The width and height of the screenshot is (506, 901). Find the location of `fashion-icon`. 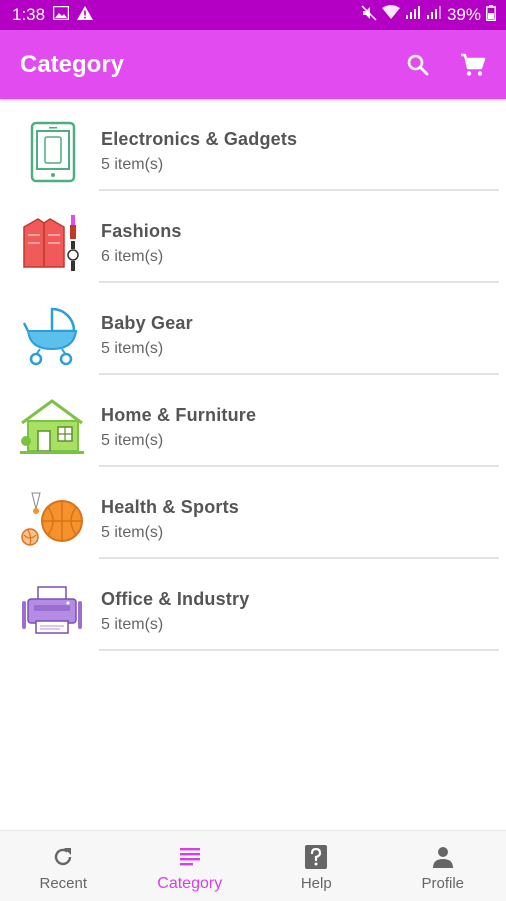

fashion-icon is located at coordinates (52, 245).